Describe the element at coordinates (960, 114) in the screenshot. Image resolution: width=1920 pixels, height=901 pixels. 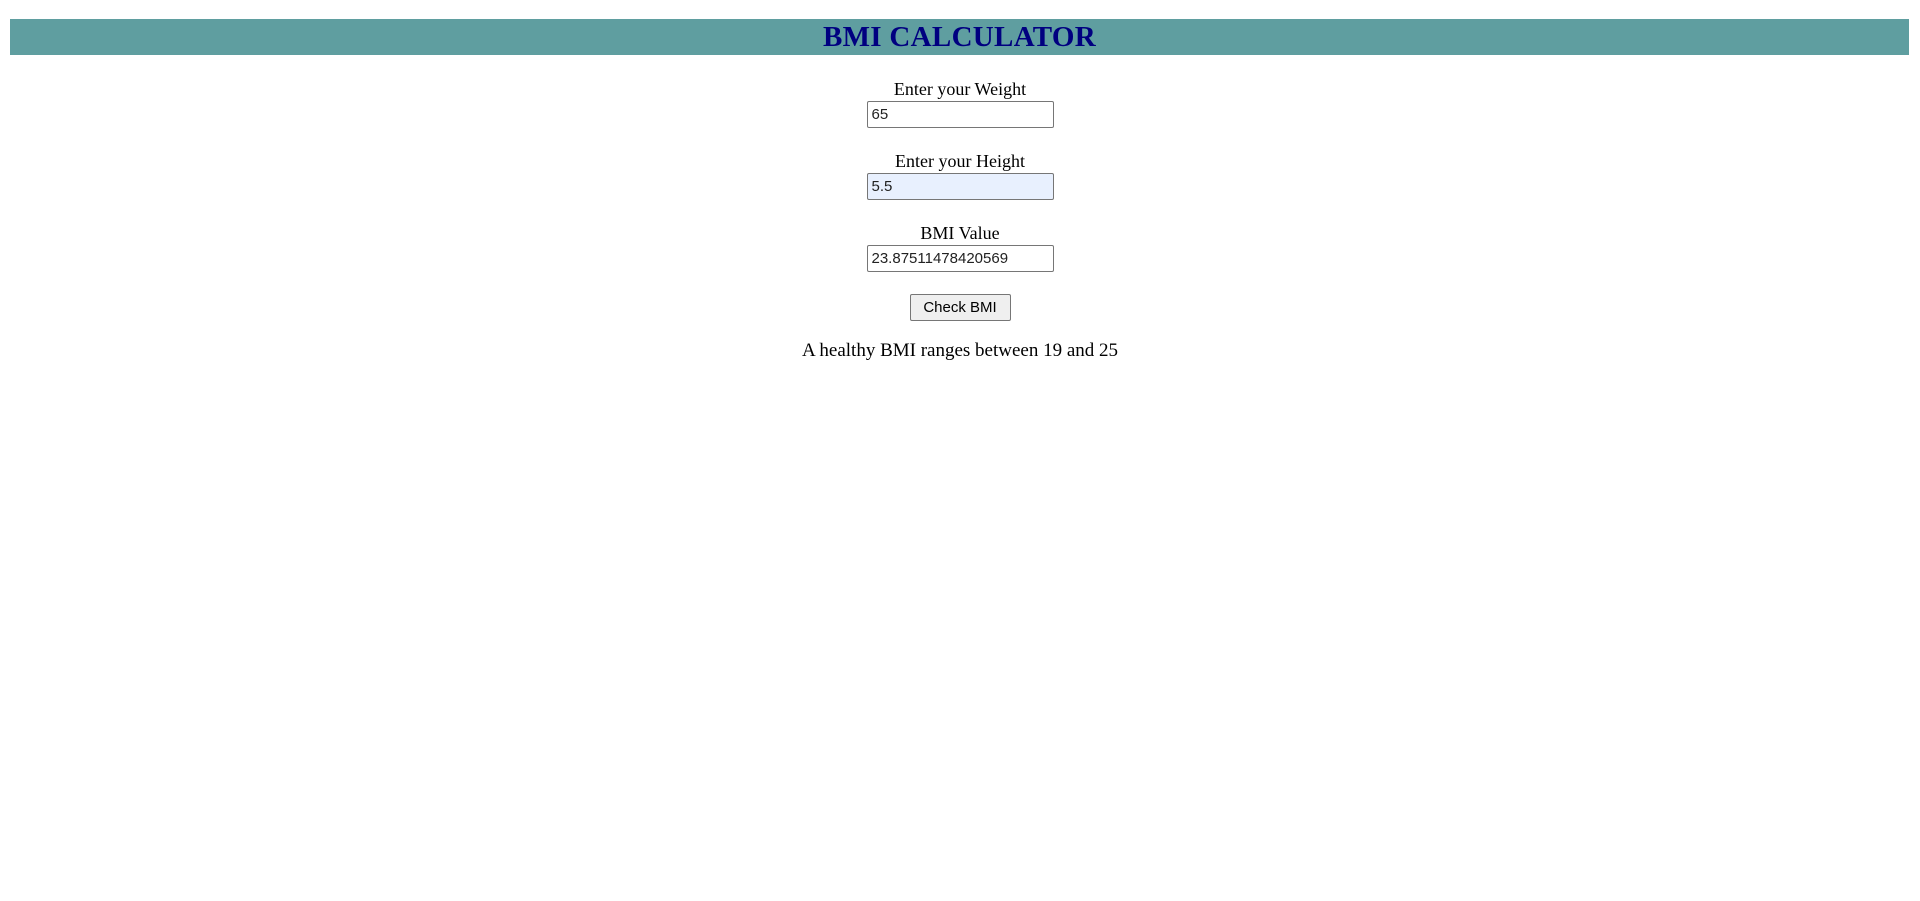
I see `weight-input` at that location.